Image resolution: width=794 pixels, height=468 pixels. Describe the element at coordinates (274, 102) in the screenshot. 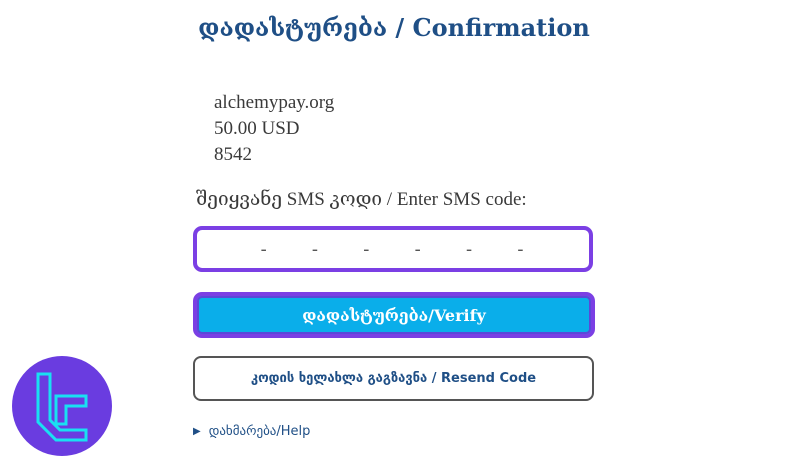

I see `merchant-name: alchemypay.org` at that location.